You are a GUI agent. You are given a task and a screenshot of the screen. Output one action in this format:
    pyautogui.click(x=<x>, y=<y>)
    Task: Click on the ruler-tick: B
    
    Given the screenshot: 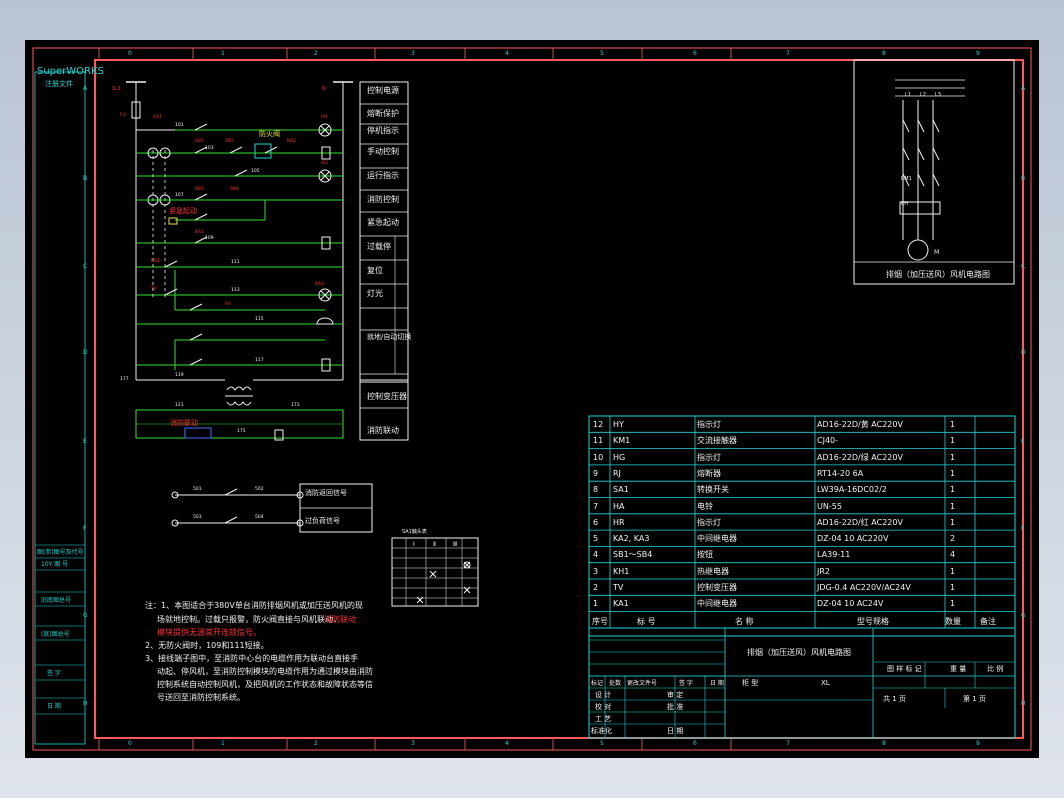 What is the action you would take?
    pyautogui.click(x=85, y=178)
    